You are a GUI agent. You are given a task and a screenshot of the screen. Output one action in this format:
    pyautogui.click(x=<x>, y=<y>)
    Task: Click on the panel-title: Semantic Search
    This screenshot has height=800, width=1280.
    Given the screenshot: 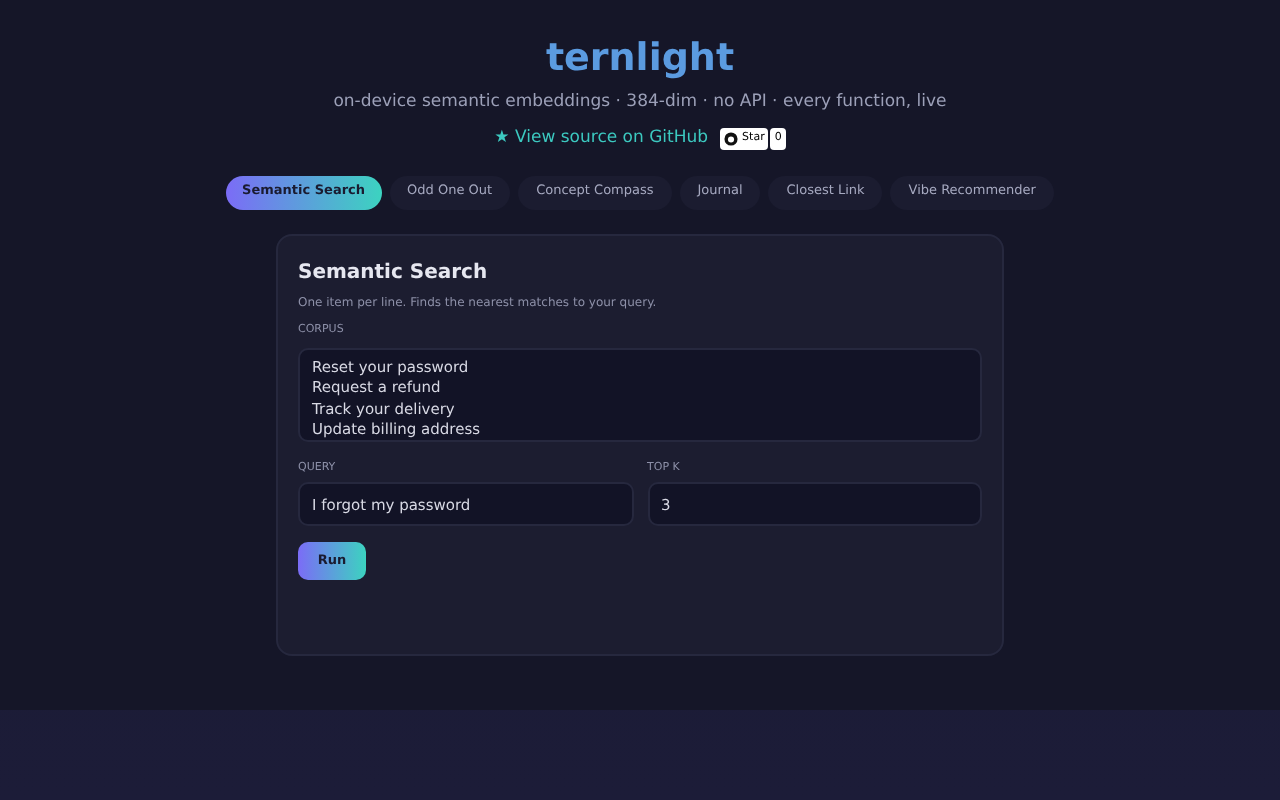 What is the action you would take?
    pyautogui.click(x=394, y=273)
    